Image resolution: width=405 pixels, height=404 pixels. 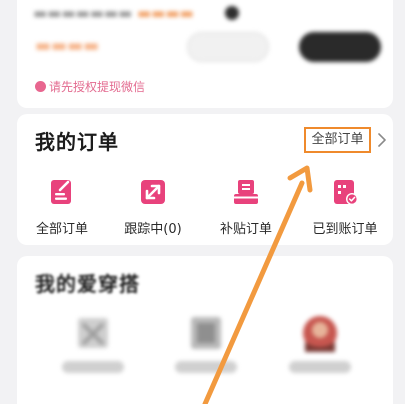 I want to click on order-item-label: 补贴订单, so click(x=245, y=229).